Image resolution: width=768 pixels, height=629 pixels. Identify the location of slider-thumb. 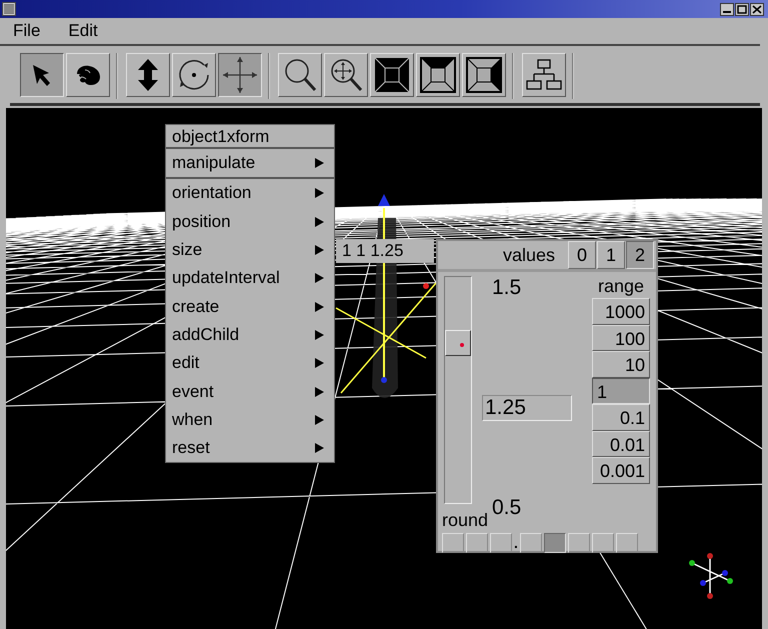
(458, 343).